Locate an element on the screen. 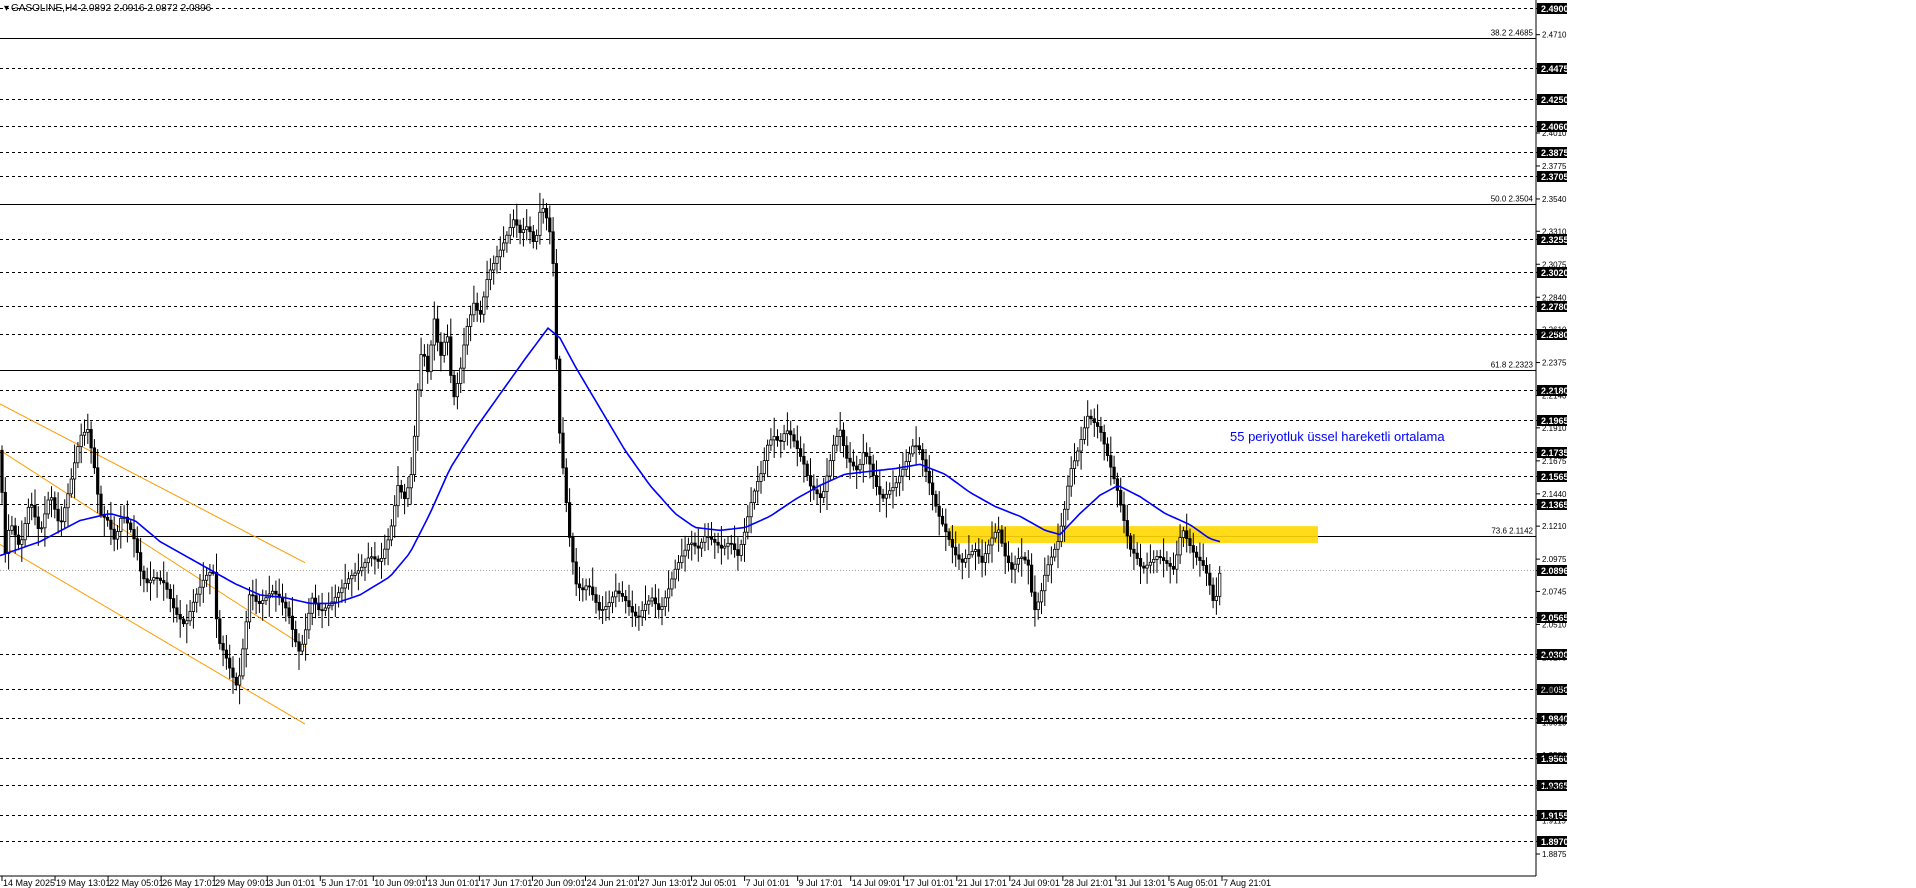 Image resolution: width=1916 pixels, height=888 pixels. time-label: 24 Jun 21:01 is located at coordinates (612, 883).